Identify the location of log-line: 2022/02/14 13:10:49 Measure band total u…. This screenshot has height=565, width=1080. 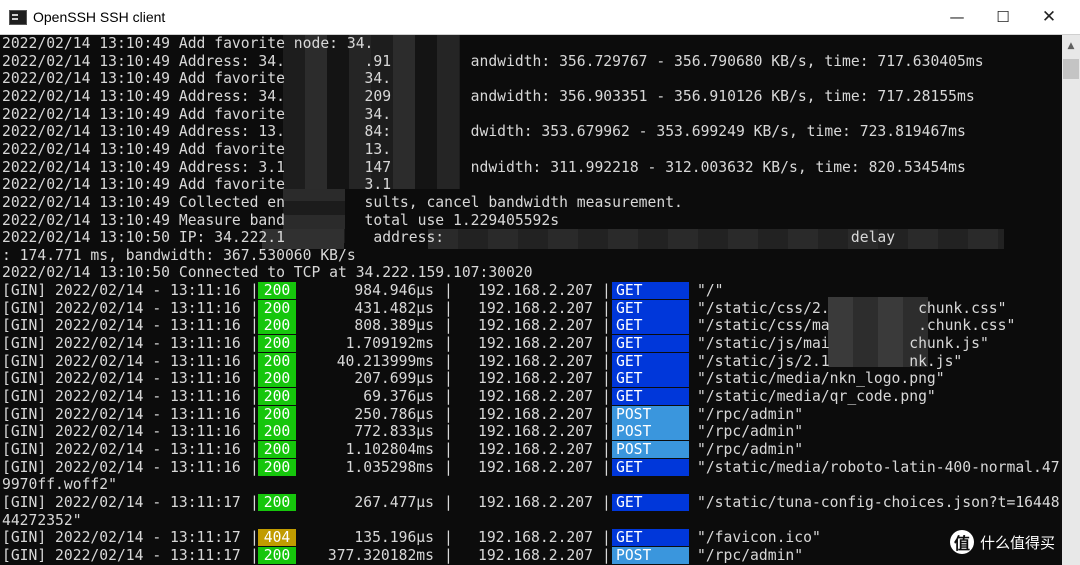
(281, 220).